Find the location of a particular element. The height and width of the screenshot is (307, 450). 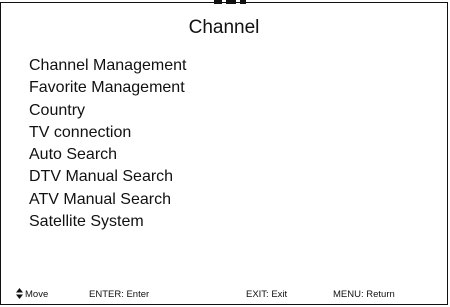

menu-item-tv-connection: TV connection is located at coordinates (107, 133).